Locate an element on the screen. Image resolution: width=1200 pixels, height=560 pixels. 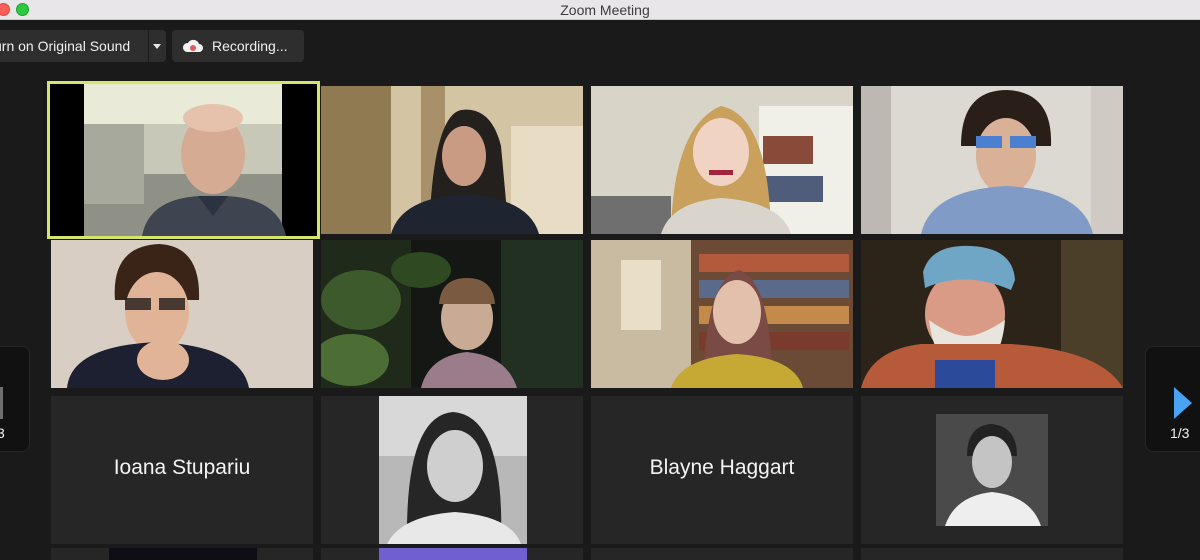
participant-name-tile: Blayne Haggart is located at coordinates (722, 470).